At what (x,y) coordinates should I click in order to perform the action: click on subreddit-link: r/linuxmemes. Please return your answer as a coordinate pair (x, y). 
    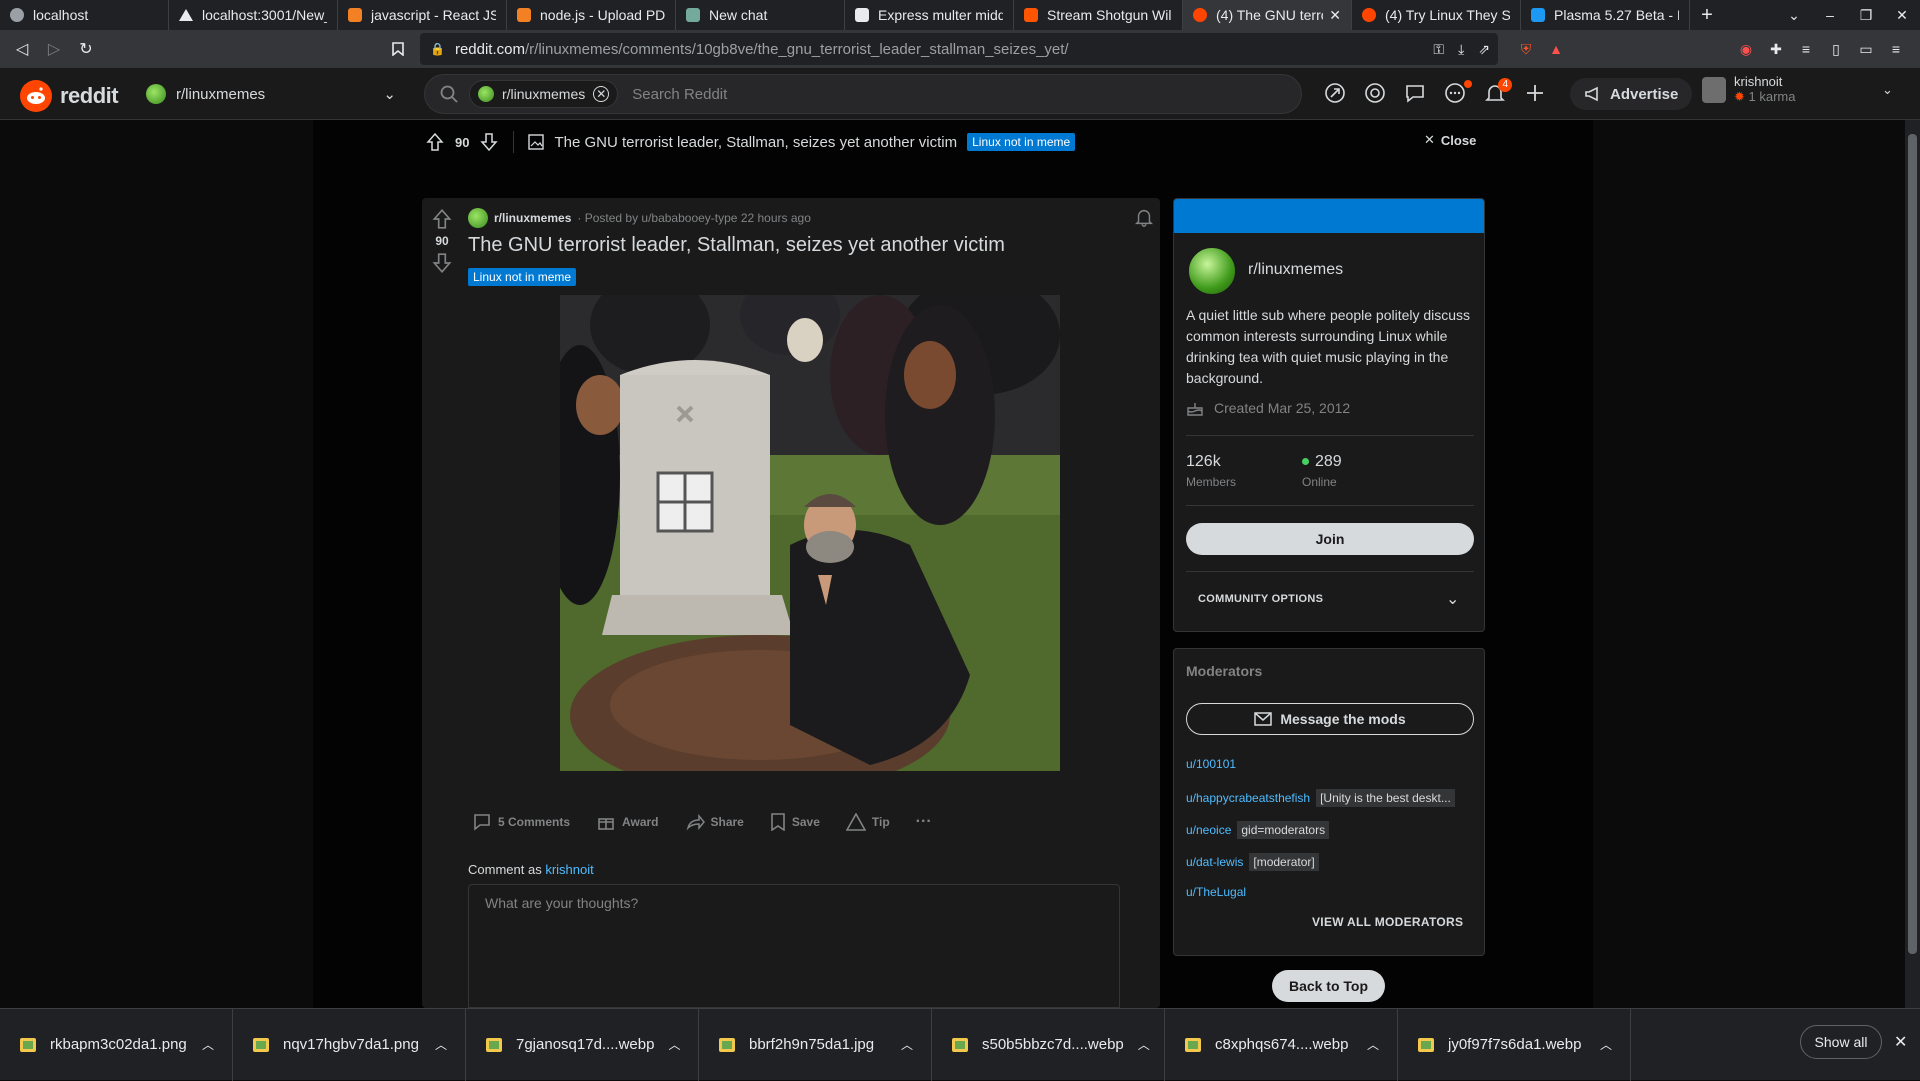
    Looking at the image, I should click on (532, 218).